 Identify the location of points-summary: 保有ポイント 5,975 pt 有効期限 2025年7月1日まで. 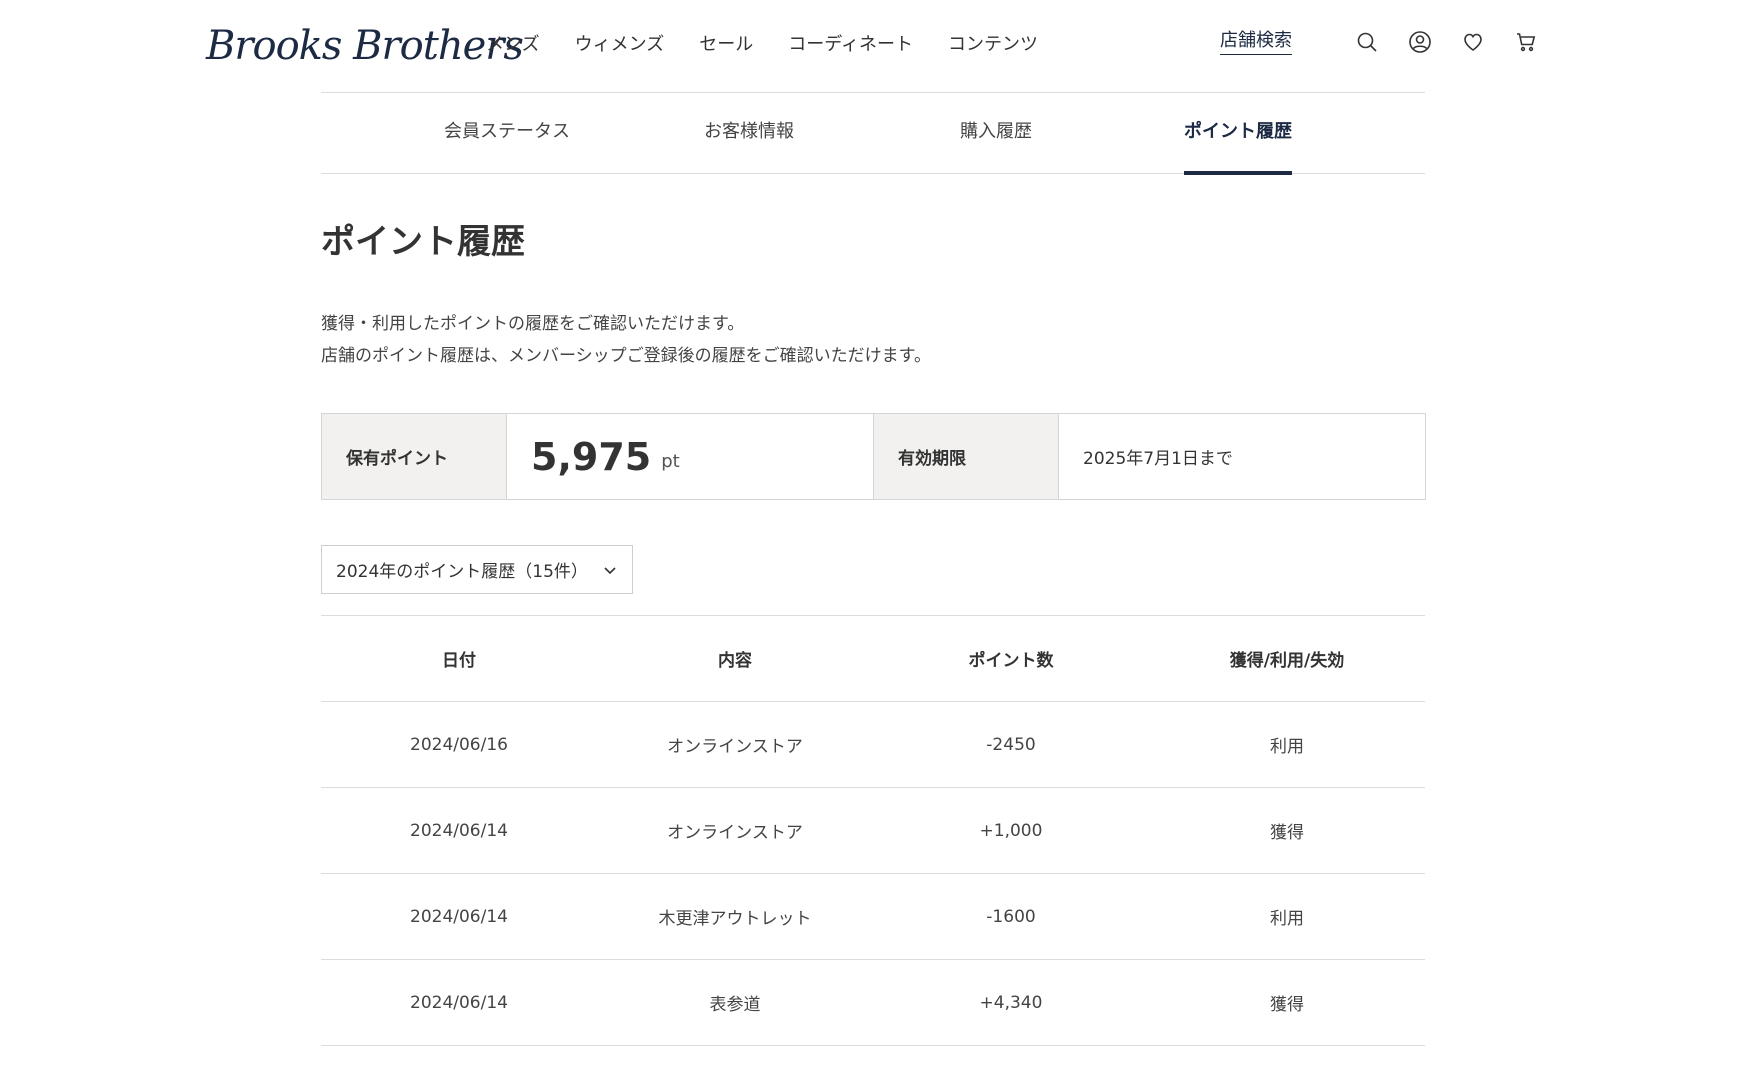
(873, 456).